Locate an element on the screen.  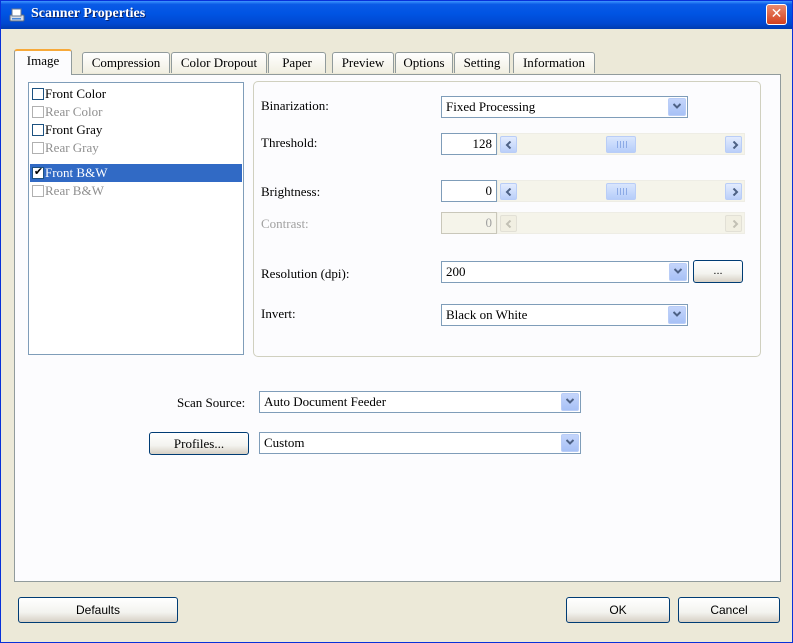
list-item-front-bw: ✔ Front B&W is located at coordinates (136, 173).